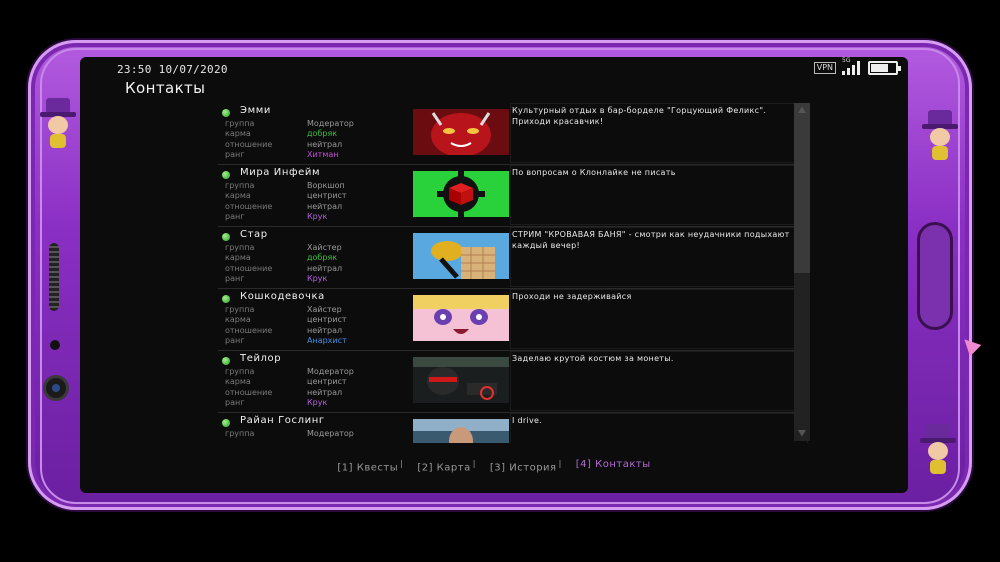  What do you see at coordinates (461, 380) in the screenshot?
I see `dark-armor-avatar` at bounding box center [461, 380].